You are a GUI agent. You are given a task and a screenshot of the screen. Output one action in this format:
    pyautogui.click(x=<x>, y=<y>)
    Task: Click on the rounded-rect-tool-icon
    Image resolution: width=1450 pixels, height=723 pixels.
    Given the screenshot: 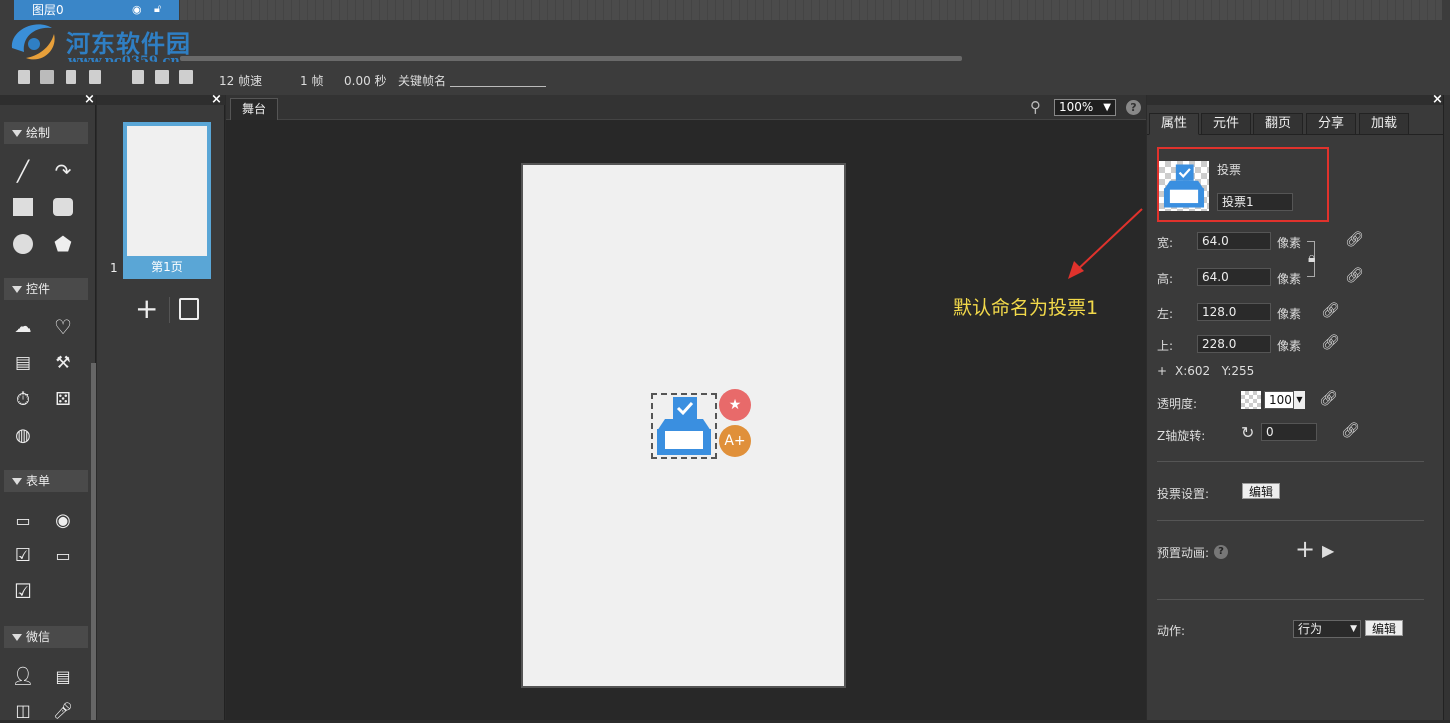 What is the action you would take?
    pyautogui.click(x=63, y=207)
    